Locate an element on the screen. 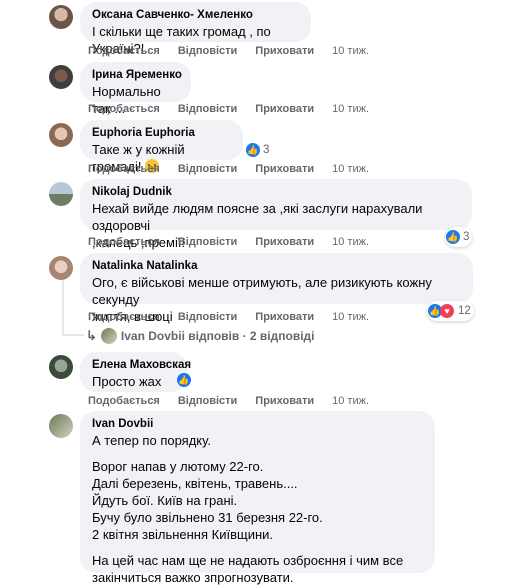 The height and width of the screenshot is (586, 507). comment-author: Ірина Яременко is located at coordinates (137, 75).